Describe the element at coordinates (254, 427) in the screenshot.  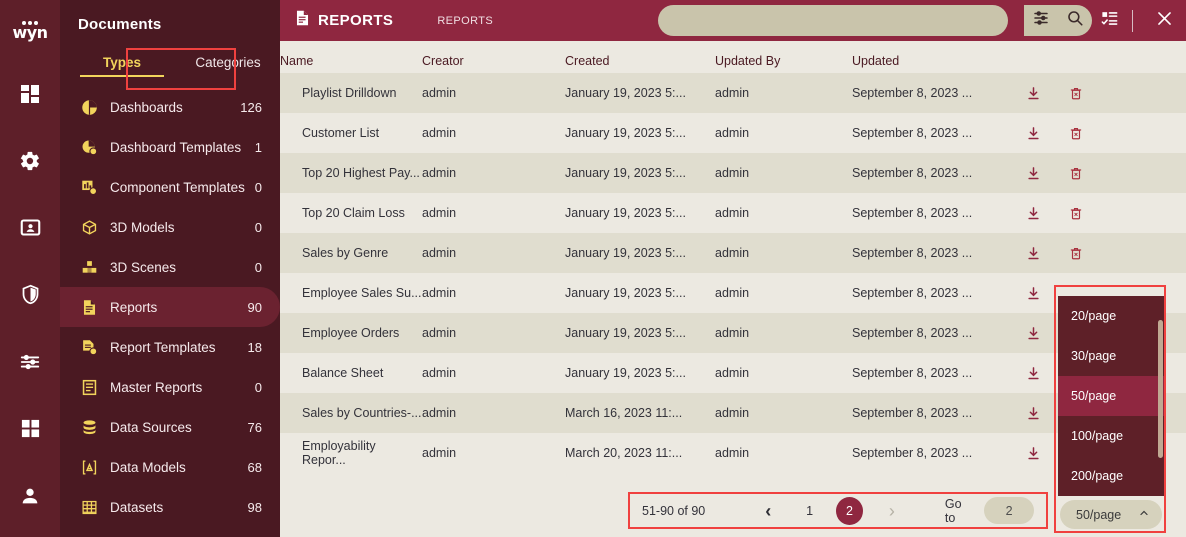
I see `sidebar-item-count: 76` at that location.